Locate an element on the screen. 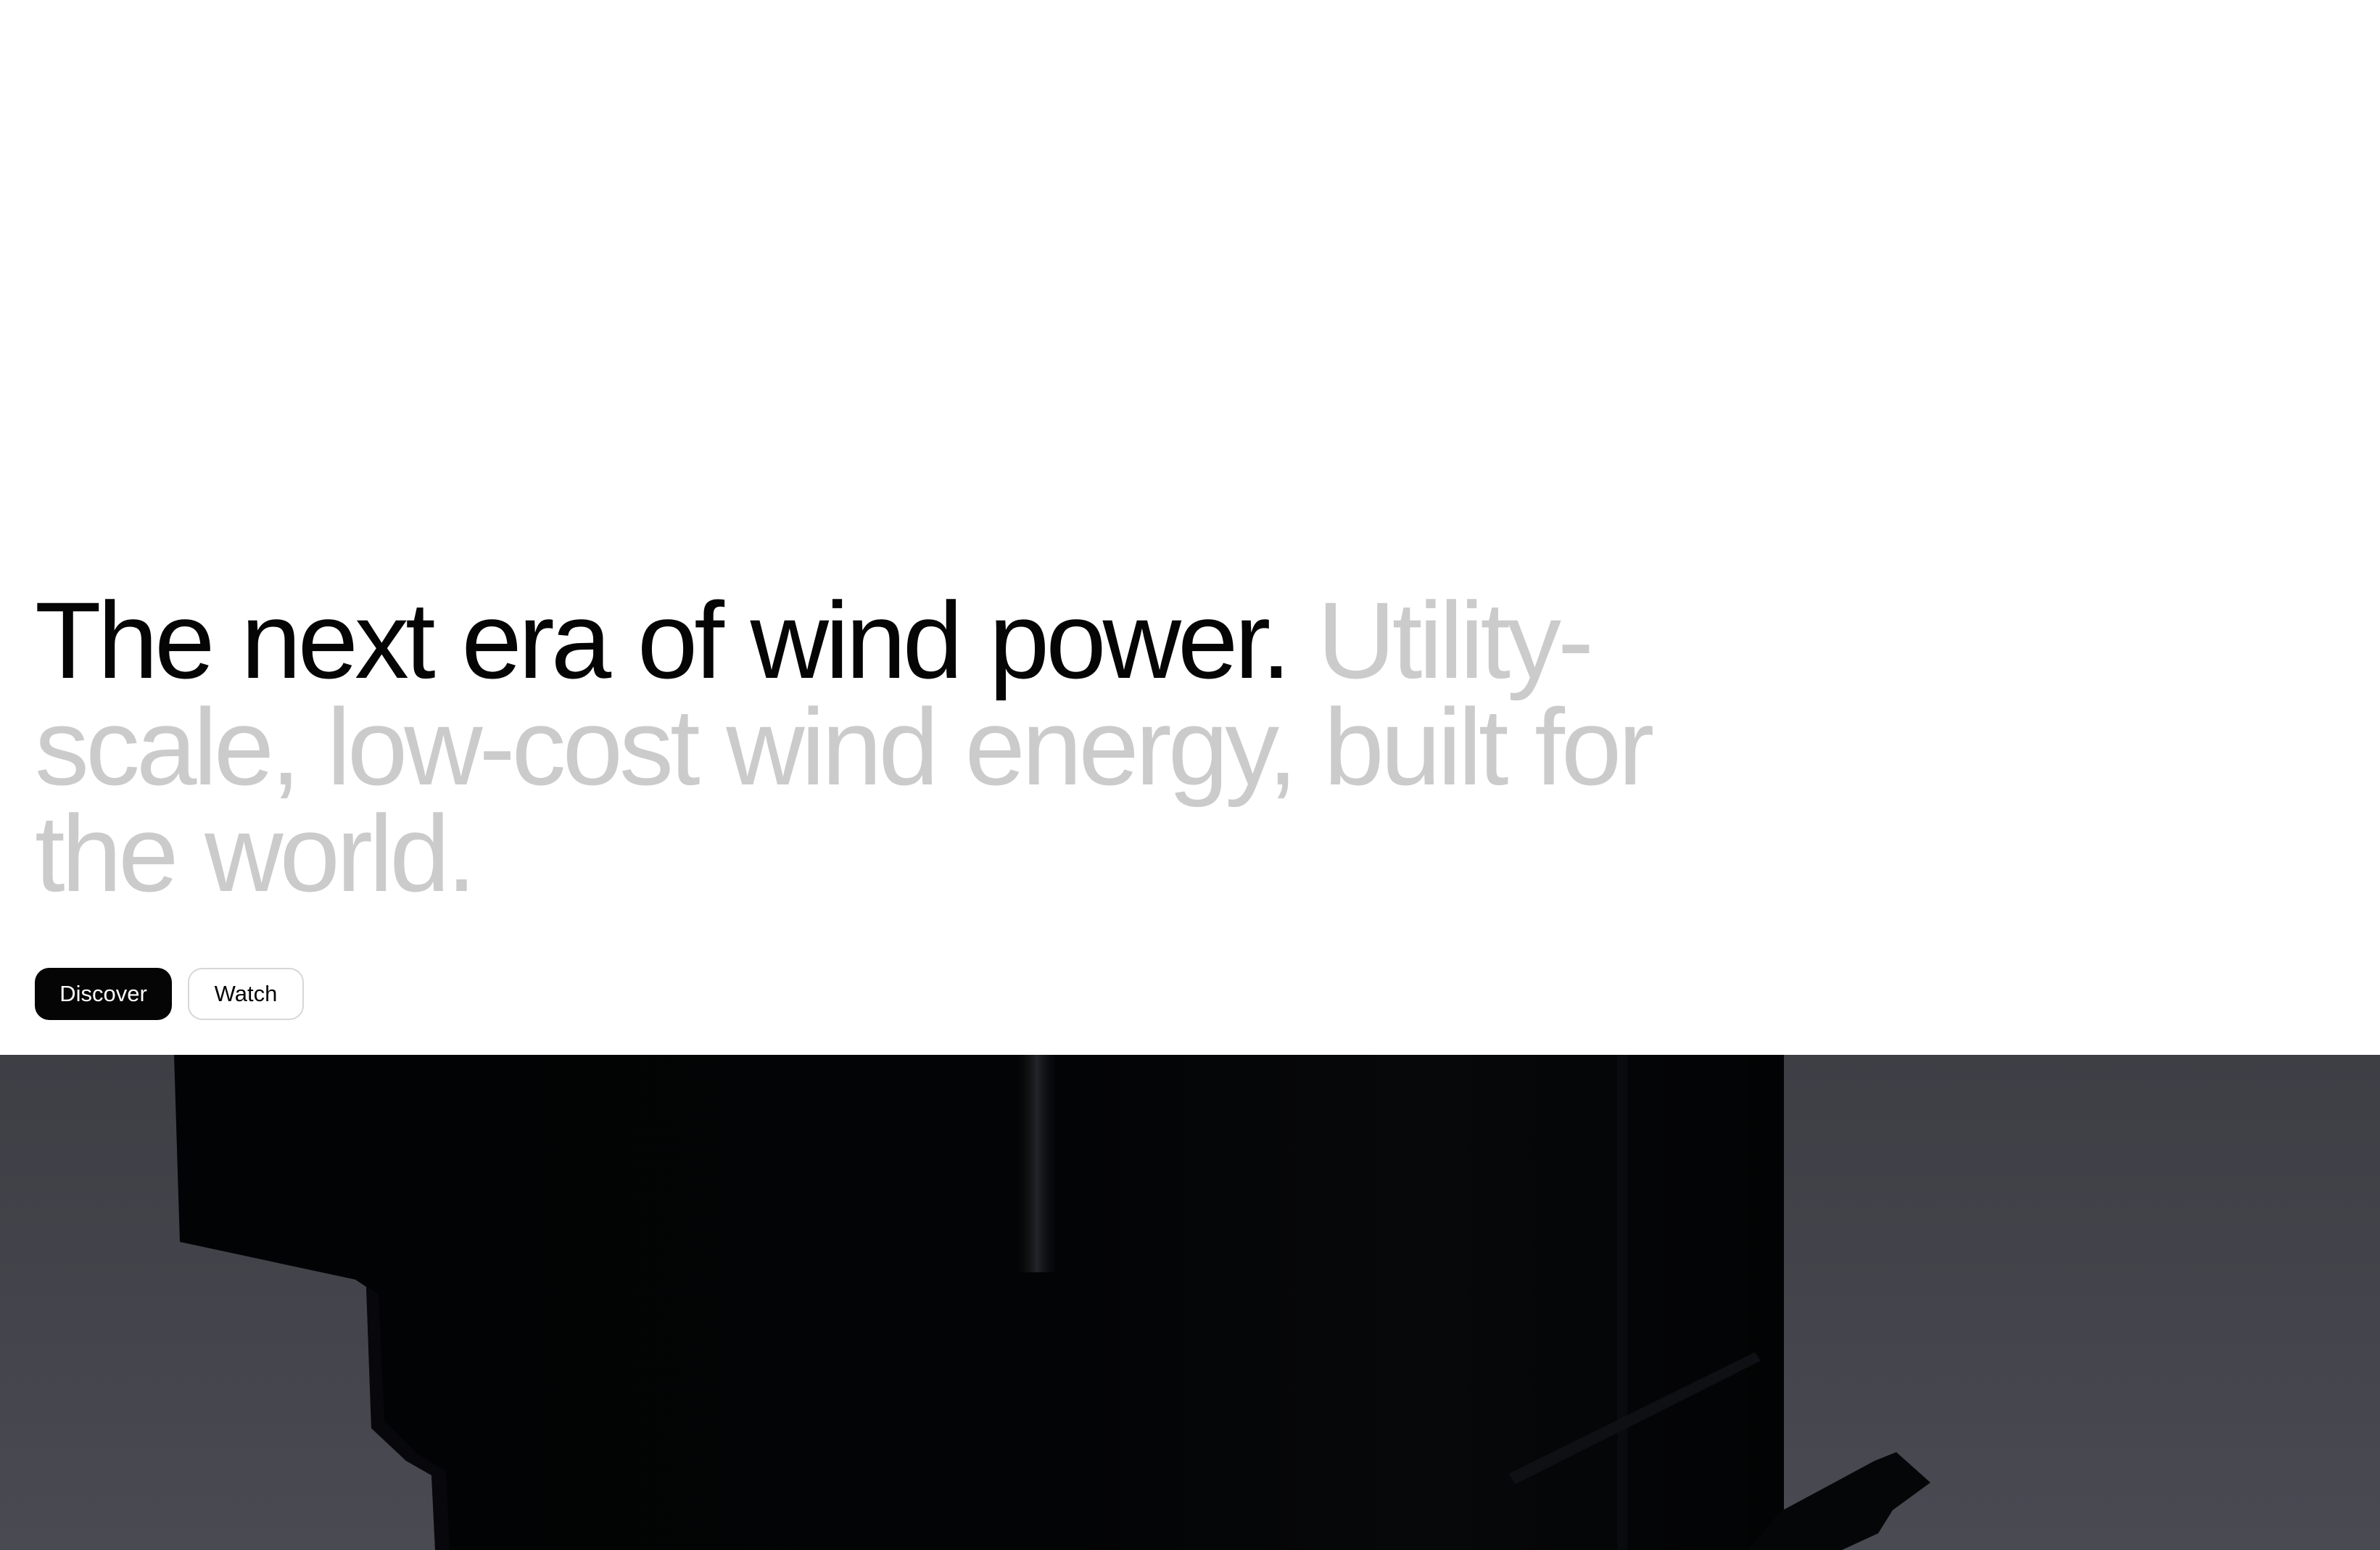 Image resolution: width=2380 pixels, height=1550 pixels. tower-seam is located at coordinates (1622, 1303).